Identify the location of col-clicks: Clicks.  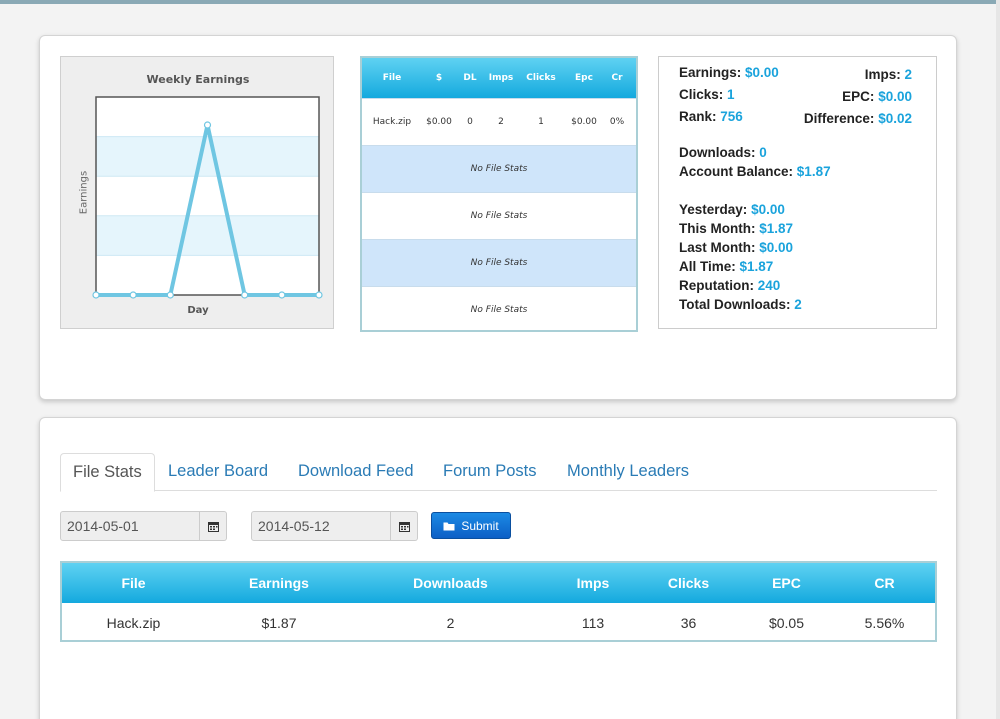
(688, 583).